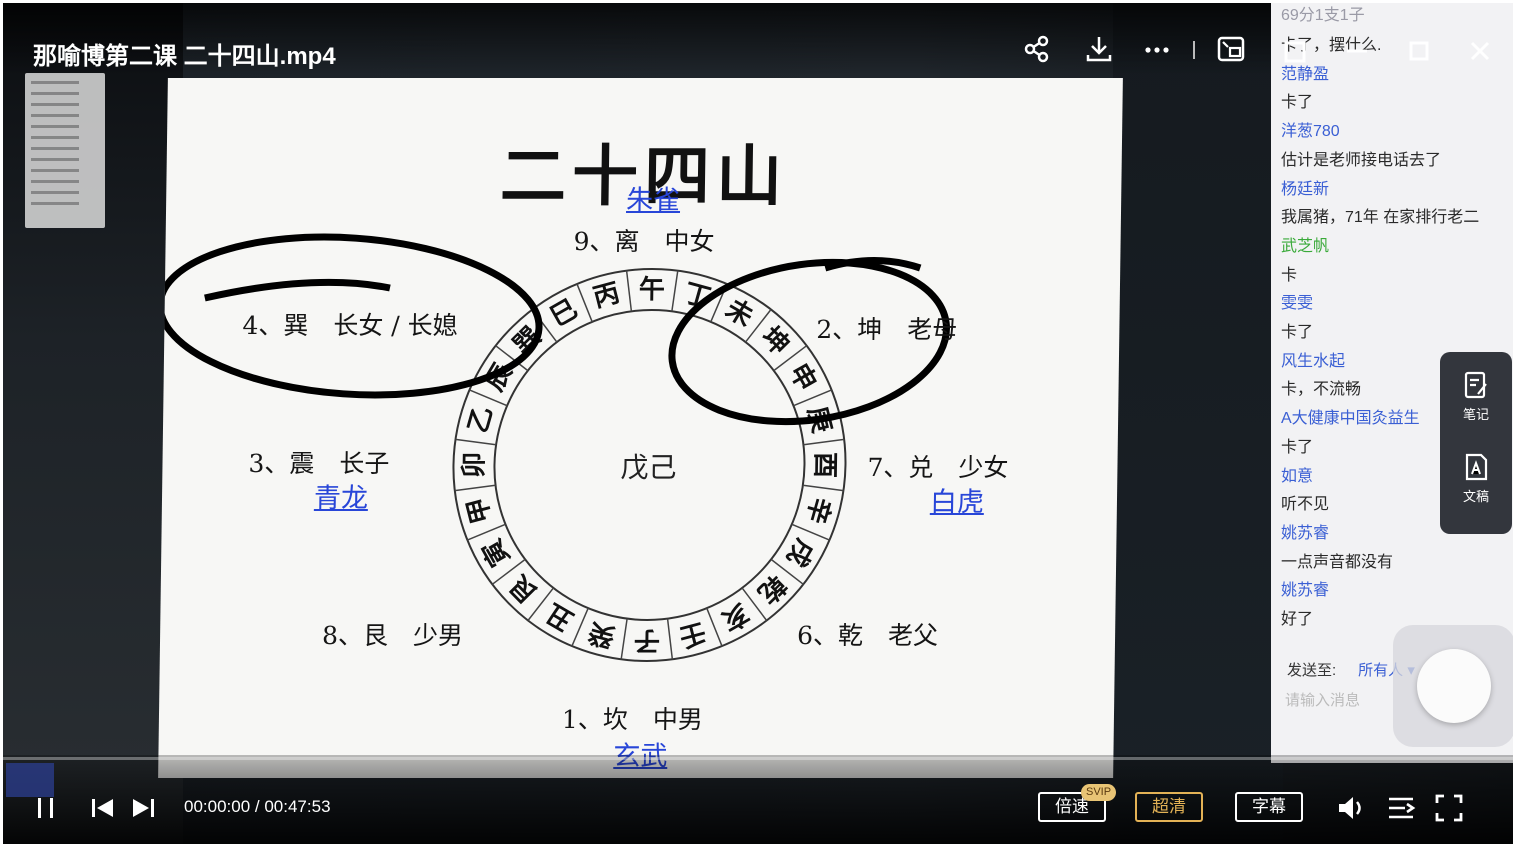  I want to click on ring-character: 亥, so click(735, 617).